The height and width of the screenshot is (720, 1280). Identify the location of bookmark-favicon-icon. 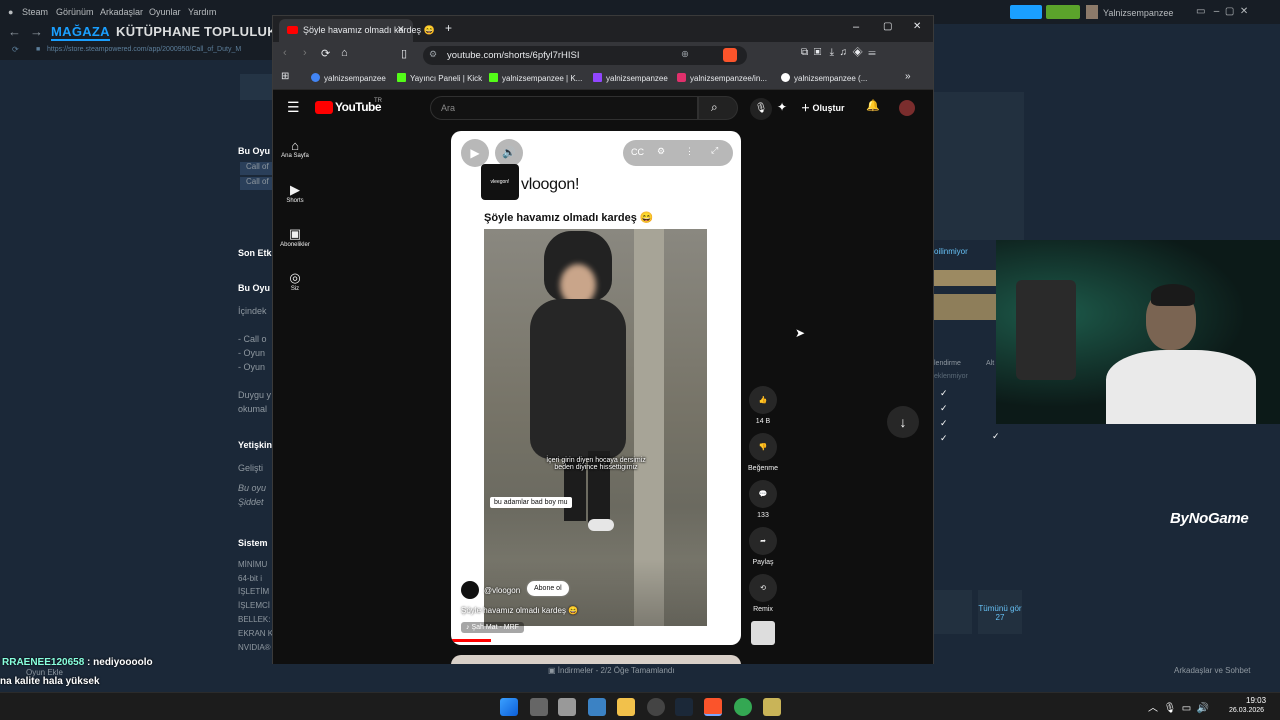
(597, 77).